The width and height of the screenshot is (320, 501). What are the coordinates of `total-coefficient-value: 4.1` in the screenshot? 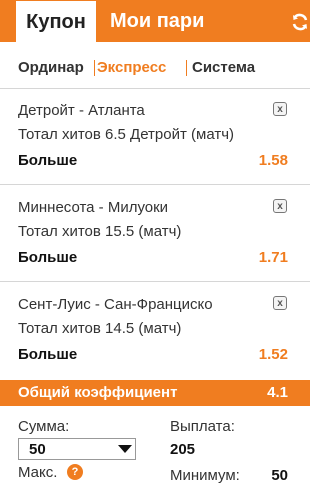 It's located at (277, 392).